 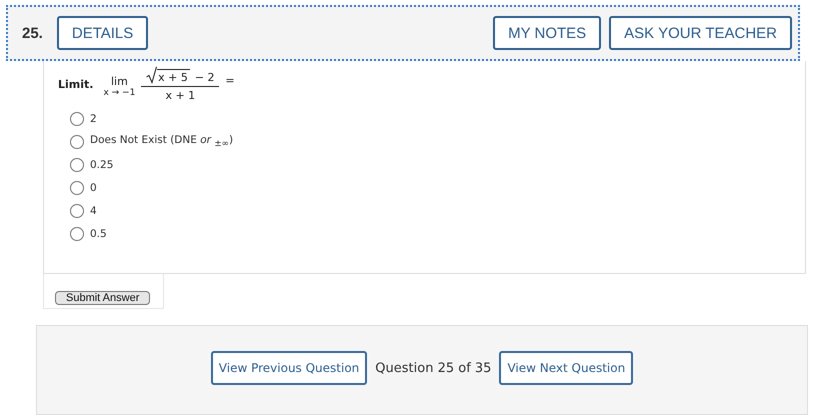 What do you see at coordinates (76, 84) in the screenshot?
I see `problem-label: Limit.` at bounding box center [76, 84].